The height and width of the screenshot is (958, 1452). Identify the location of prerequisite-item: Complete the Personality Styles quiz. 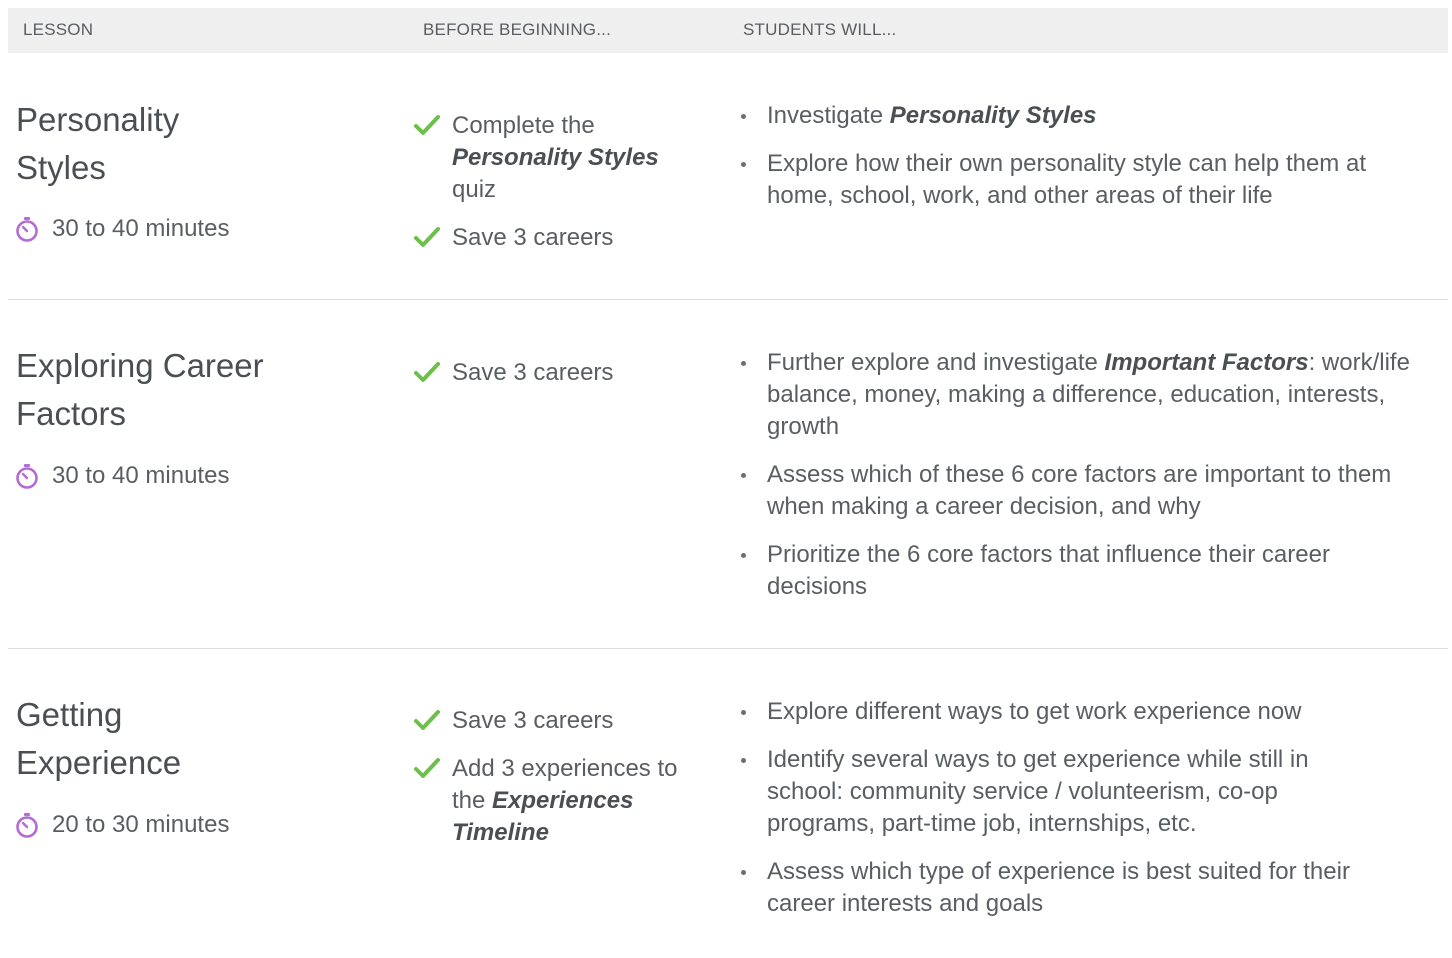
(564, 158).